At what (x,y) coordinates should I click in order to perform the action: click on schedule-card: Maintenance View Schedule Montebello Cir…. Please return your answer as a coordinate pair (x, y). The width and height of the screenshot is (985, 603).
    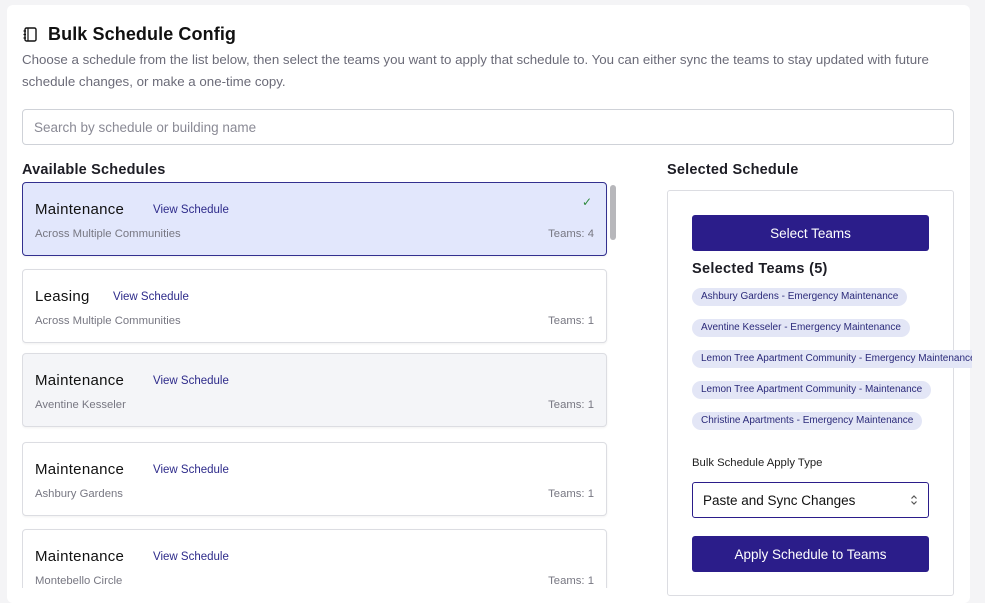
    Looking at the image, I should click on (314, 558).